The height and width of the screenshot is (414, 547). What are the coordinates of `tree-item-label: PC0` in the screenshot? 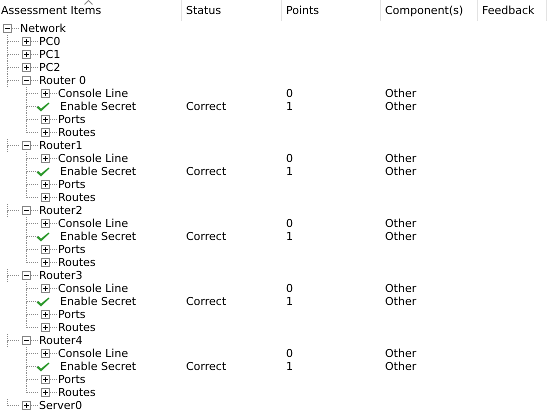 It's located at (49, 41).